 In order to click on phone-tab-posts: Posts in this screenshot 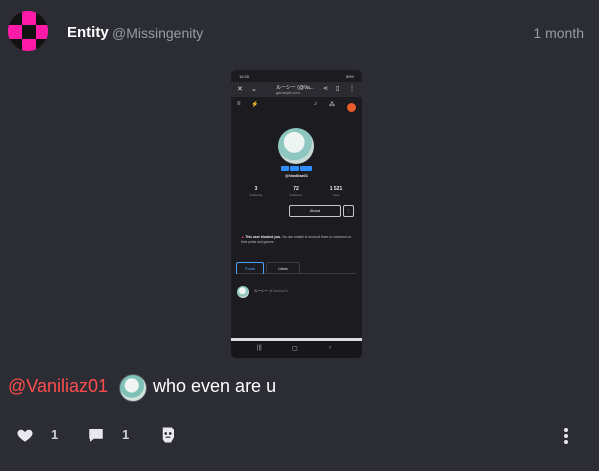, I will do `click(250, 268)`.